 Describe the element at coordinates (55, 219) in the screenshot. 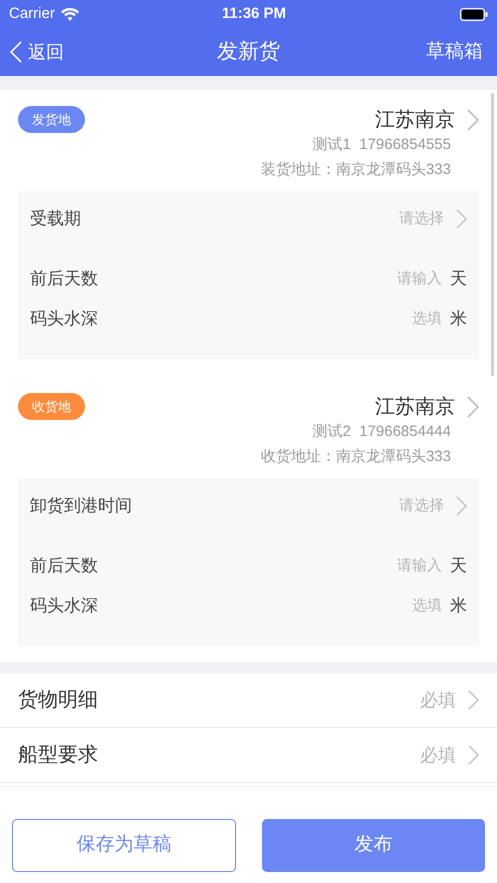

I see `field-label: 受载期` at that location.